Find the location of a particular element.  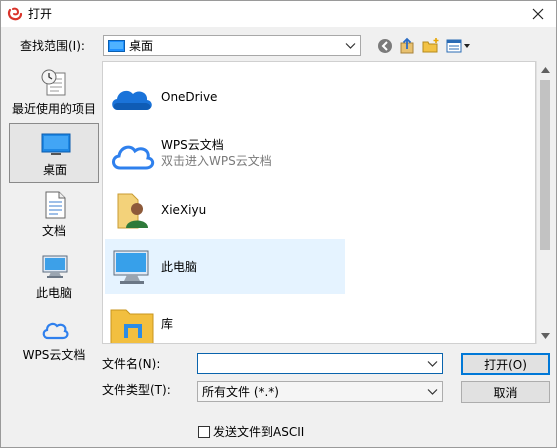

place-documents: 文档 is located at coordinates (54, 215).